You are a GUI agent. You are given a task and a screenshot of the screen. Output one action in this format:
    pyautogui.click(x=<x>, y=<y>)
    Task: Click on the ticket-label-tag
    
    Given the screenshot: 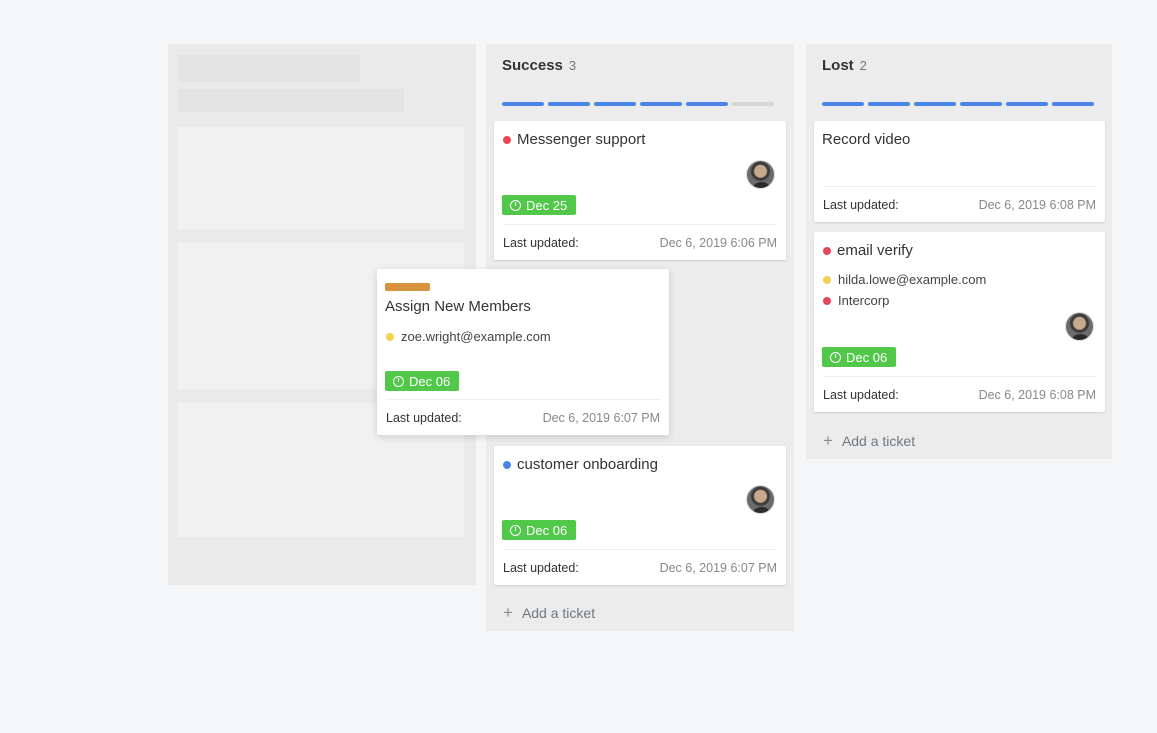 What is the action you would take?
    pyautogui.click(x=407, y=287)
    